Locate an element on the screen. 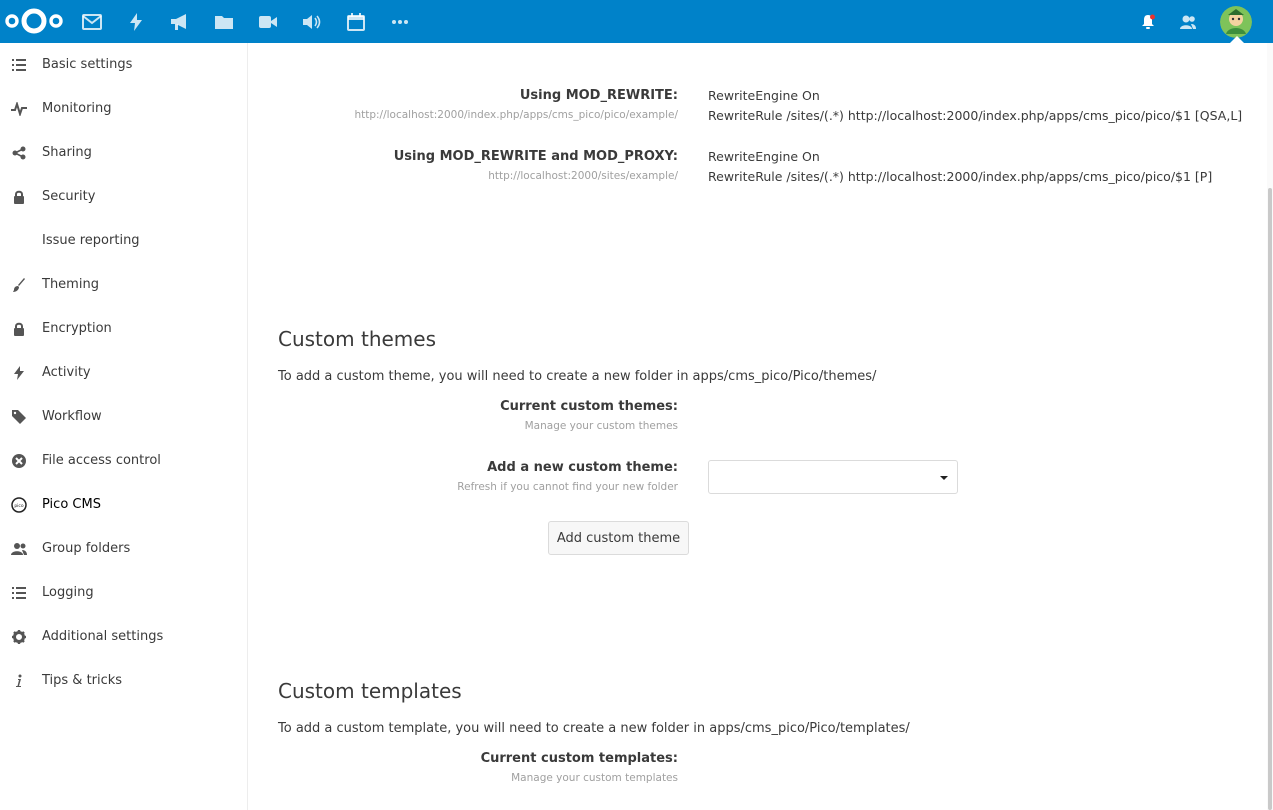  contacts-icon is located at coordinates (1188, 22).